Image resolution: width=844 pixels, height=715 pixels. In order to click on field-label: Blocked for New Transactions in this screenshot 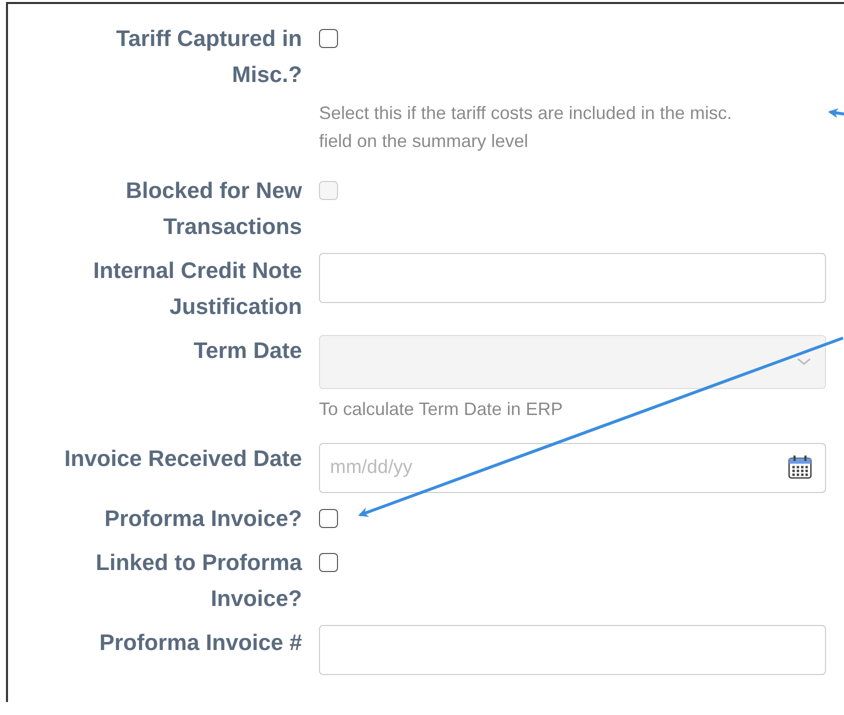, I will do `click(213, 209)`.